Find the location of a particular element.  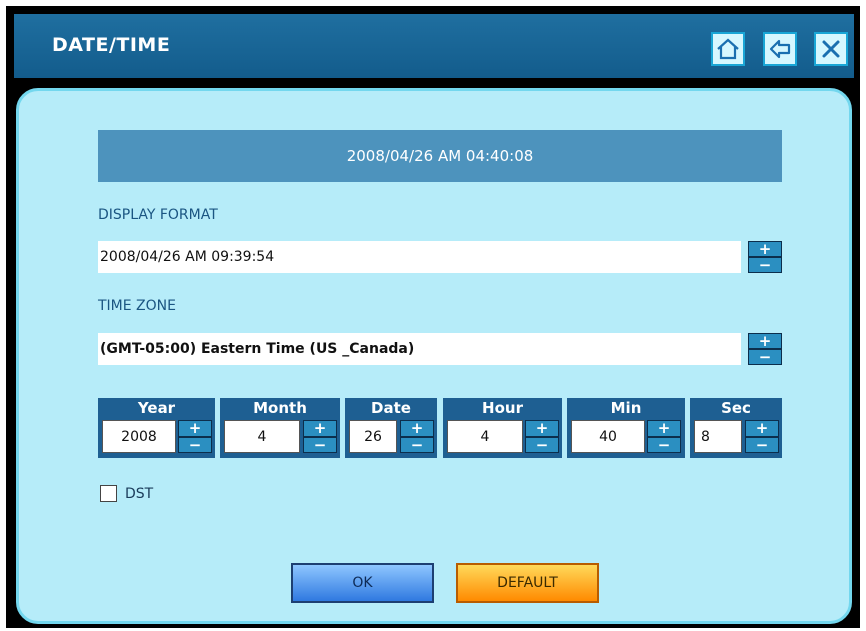

display-format-label: DISPLAY FORMAT is located at coordinates (158, 215).